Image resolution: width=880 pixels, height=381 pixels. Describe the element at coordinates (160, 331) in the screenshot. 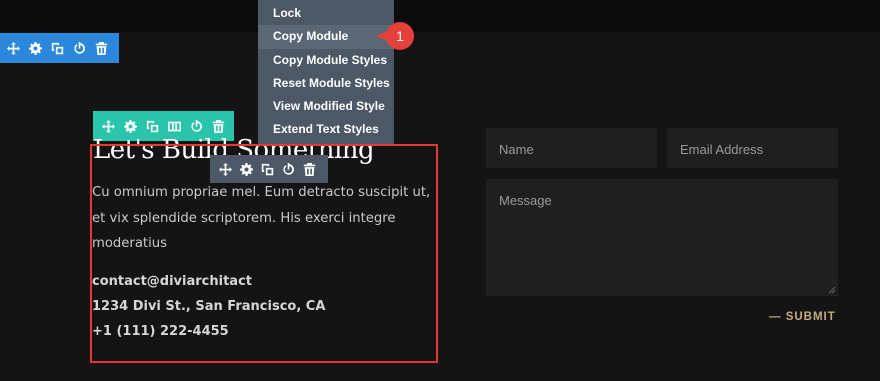

I see `contact-phone: +1 (111) 222-4455` at that location.